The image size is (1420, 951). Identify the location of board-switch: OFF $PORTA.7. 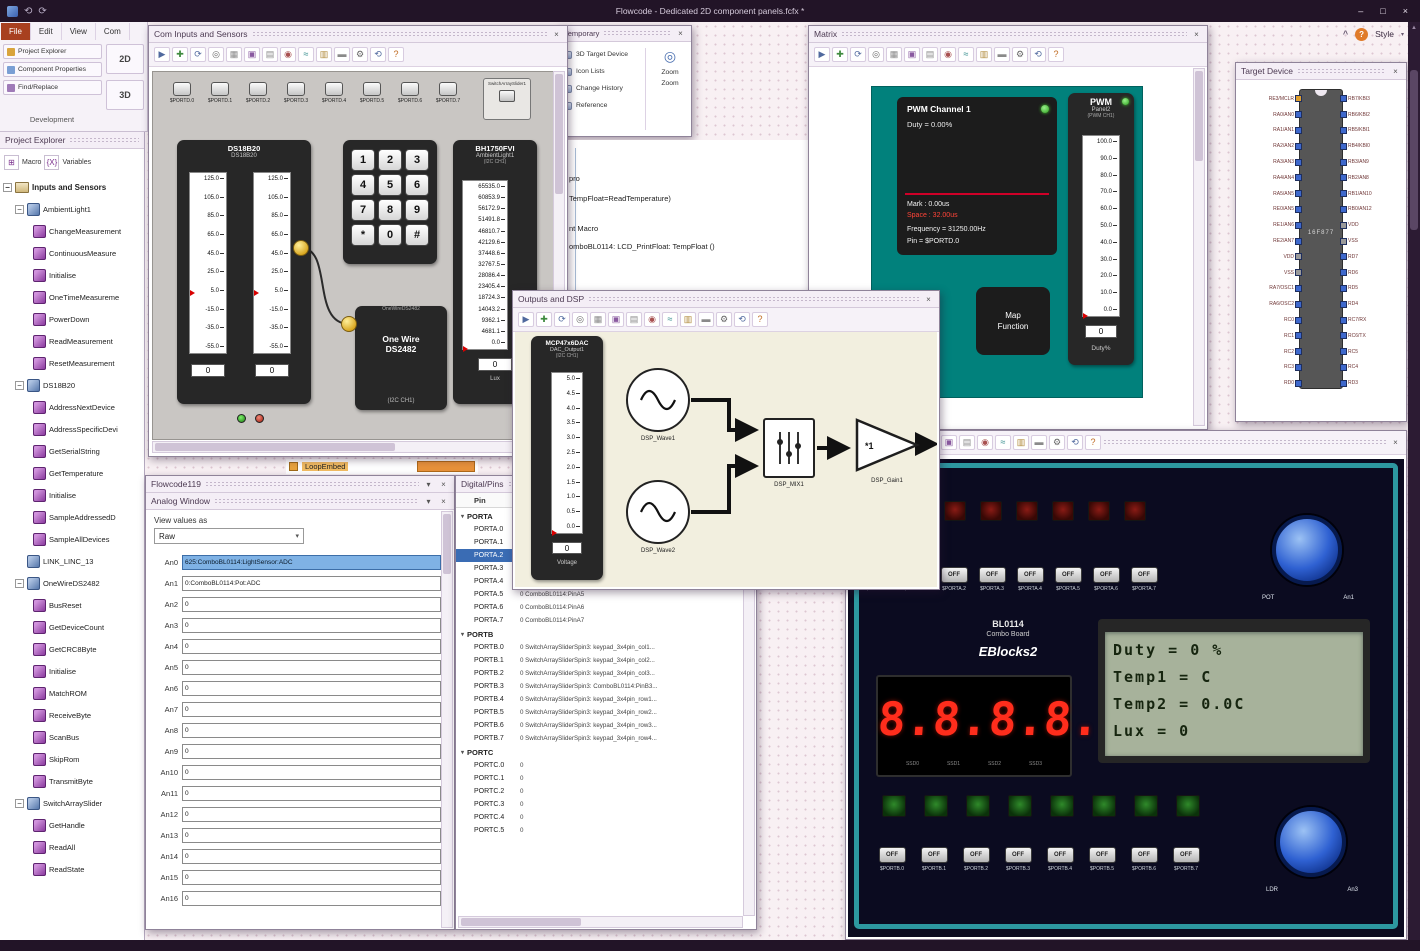
(1144, 579).